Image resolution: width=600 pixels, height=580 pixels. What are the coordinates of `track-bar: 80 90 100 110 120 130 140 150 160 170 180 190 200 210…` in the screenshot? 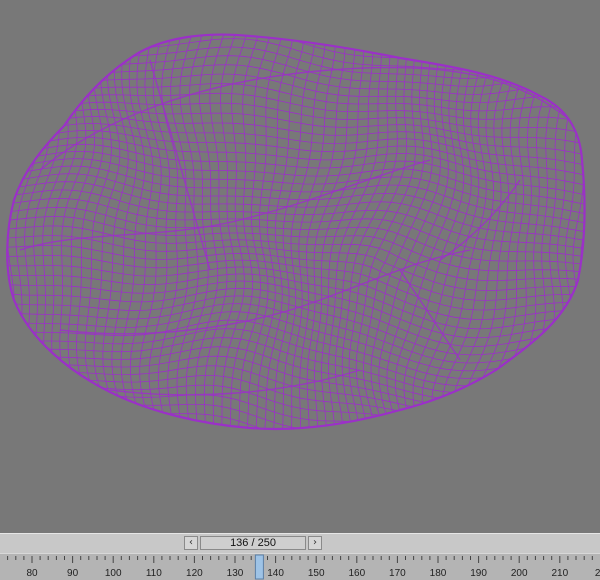 It's located at (300, 566).